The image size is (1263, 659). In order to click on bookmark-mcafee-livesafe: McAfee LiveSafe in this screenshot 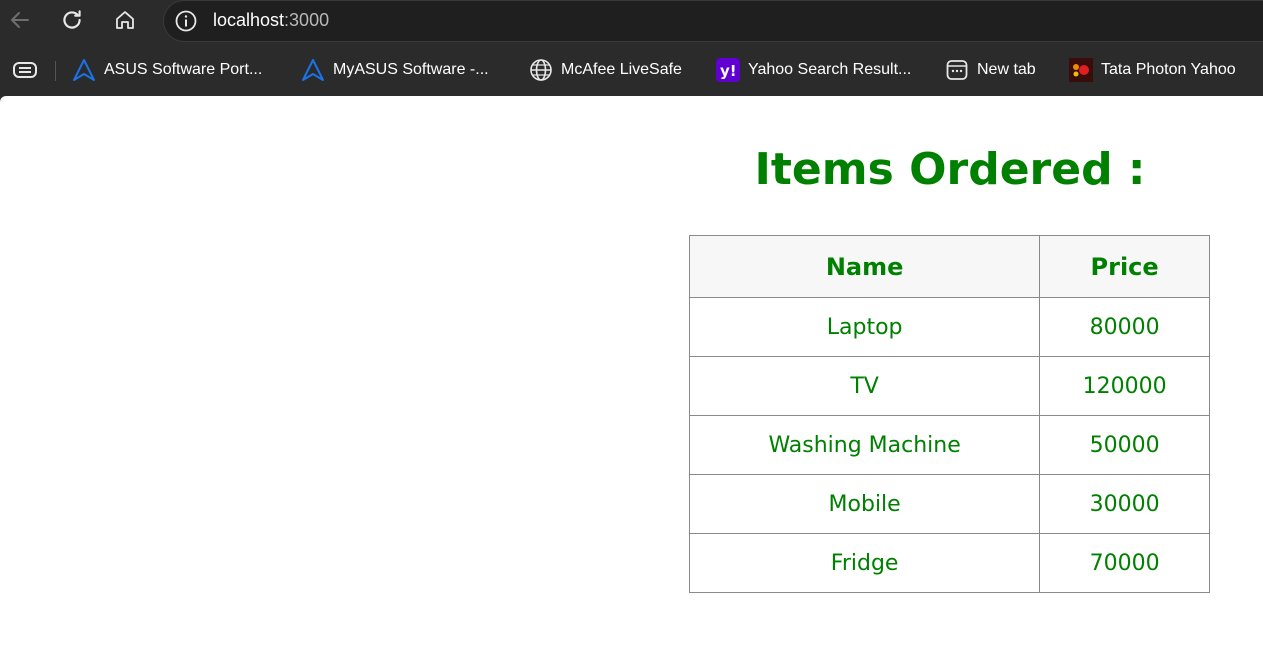, I will do `click(605, 70)`.